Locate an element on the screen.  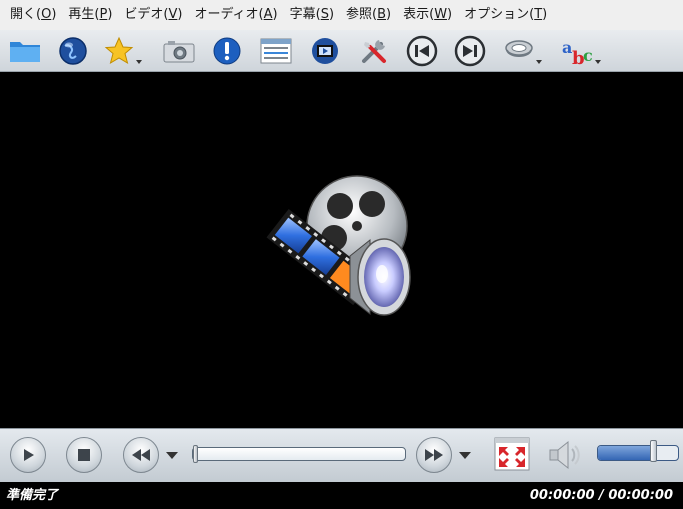
previous-button is located at coordinates (422, 51).